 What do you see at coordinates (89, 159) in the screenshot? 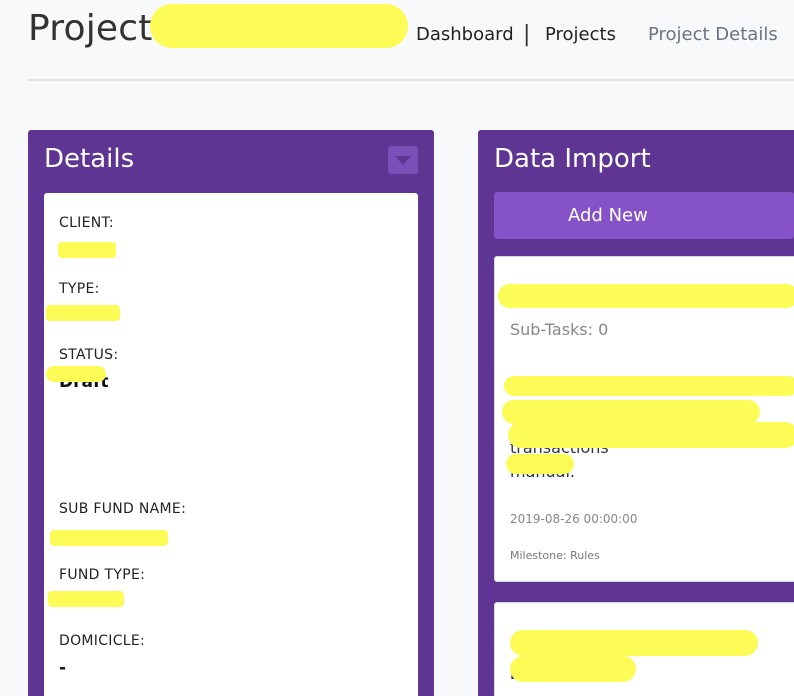
I see `details-title: Details` at bounding box center [89, 159].